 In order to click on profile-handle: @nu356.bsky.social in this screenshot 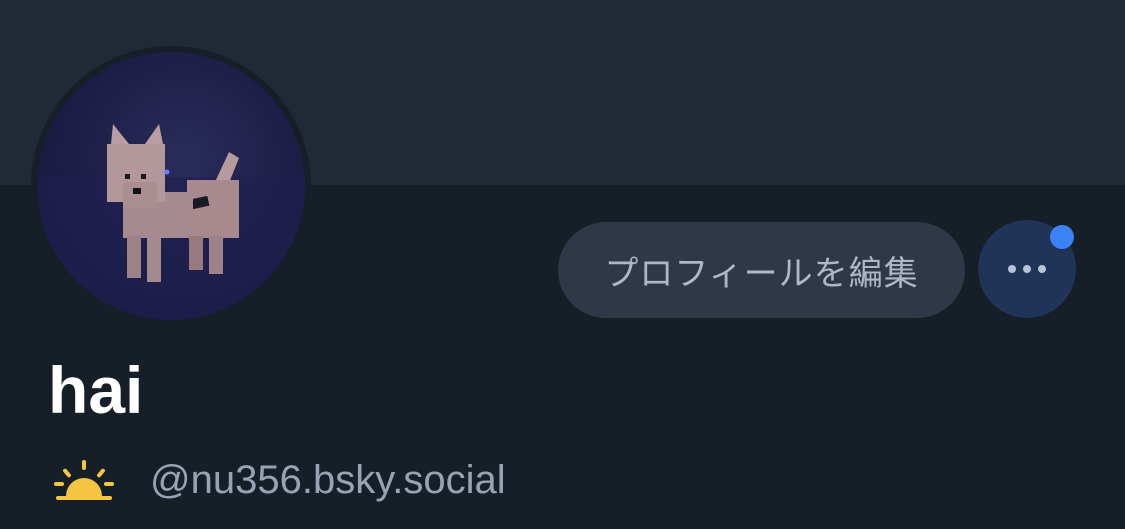, I will do `click(328, 480)`.